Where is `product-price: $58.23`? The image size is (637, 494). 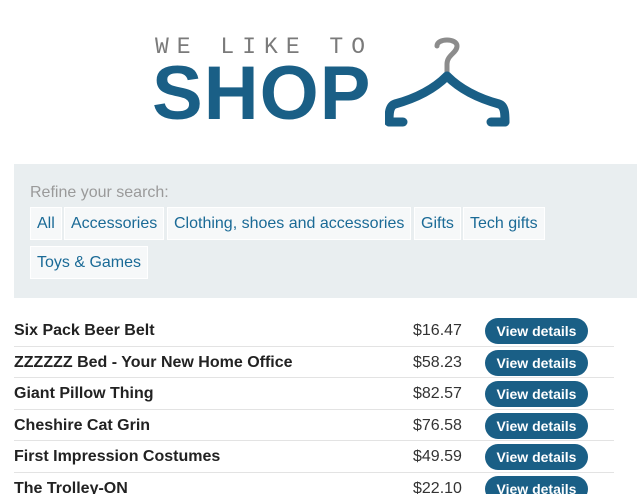
product-price: $58.23 is located at coordinates (437, 362).